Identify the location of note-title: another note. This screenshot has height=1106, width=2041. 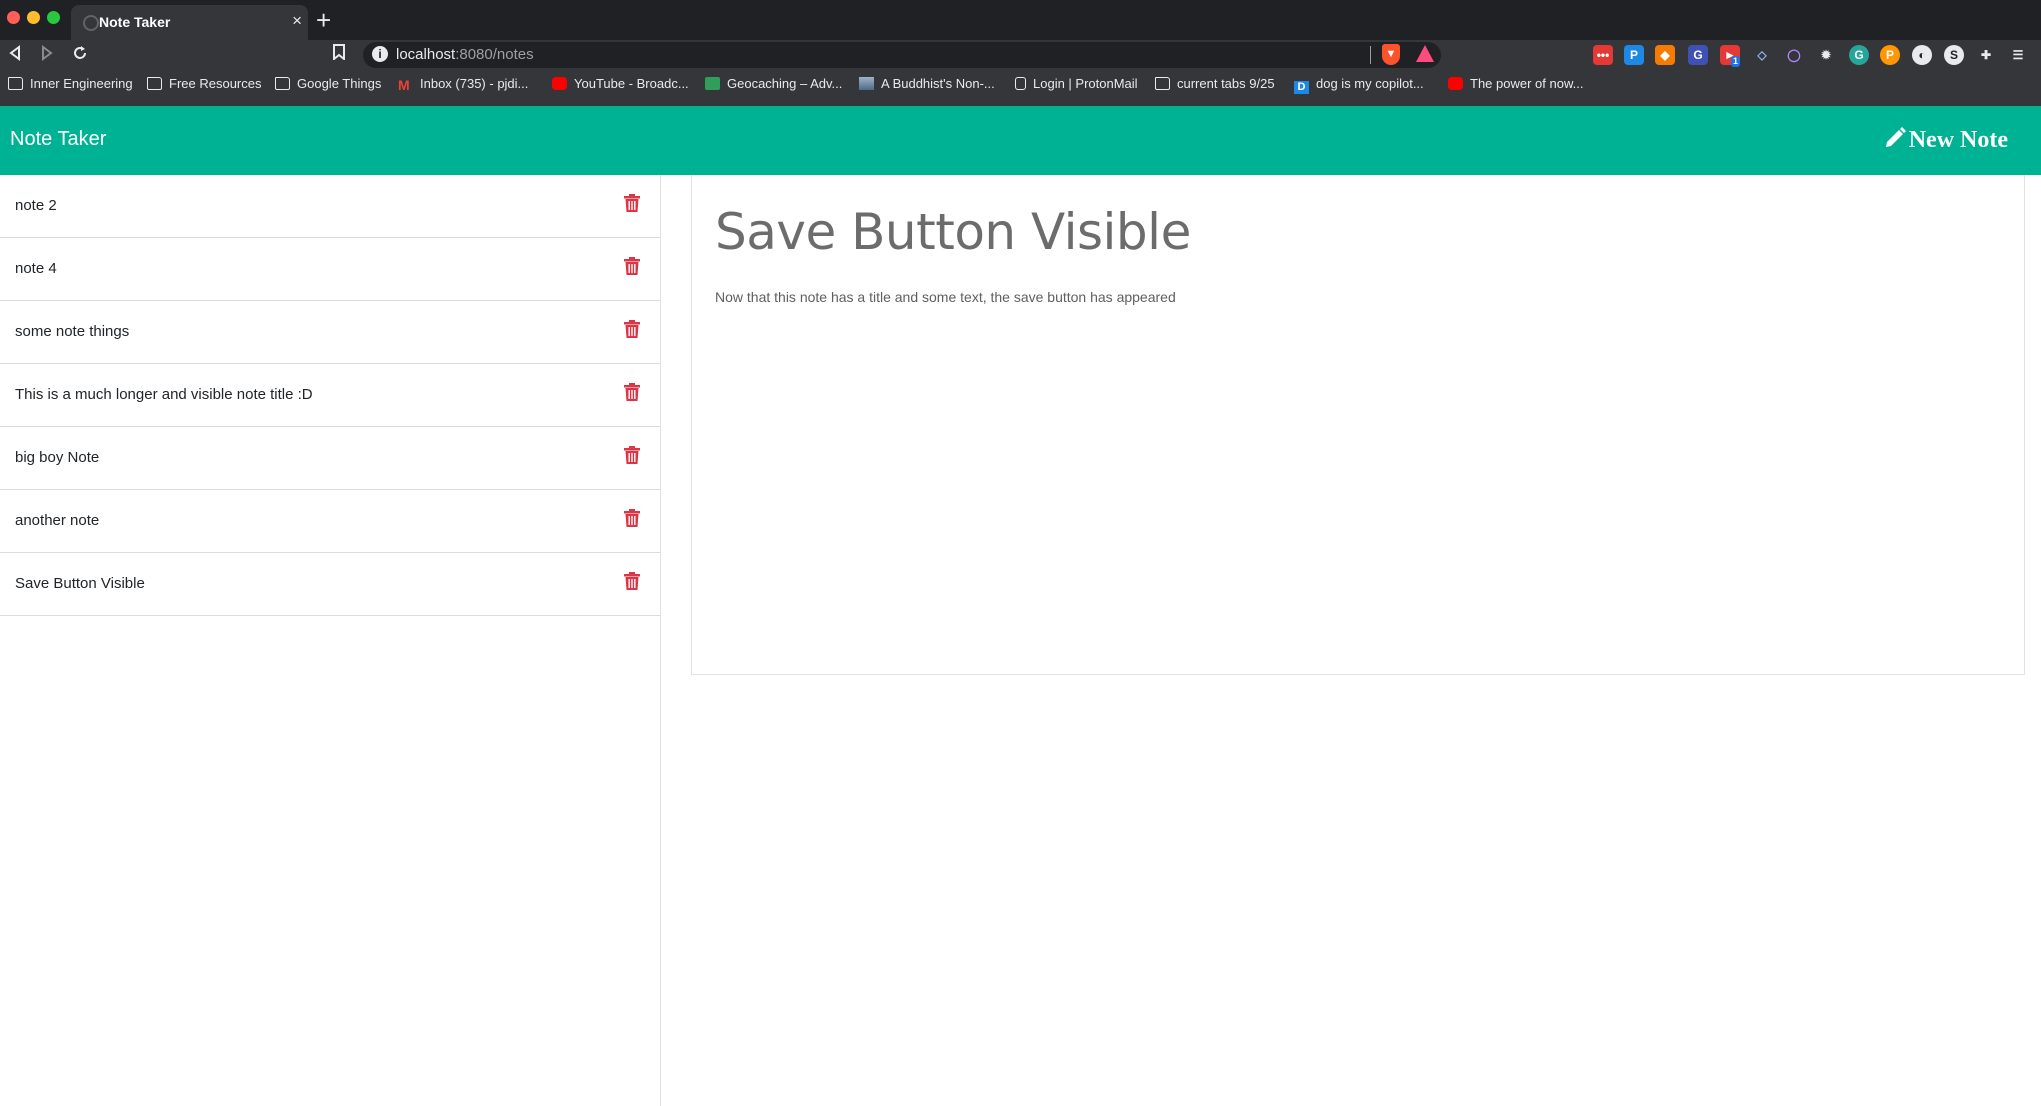
(57, 520).